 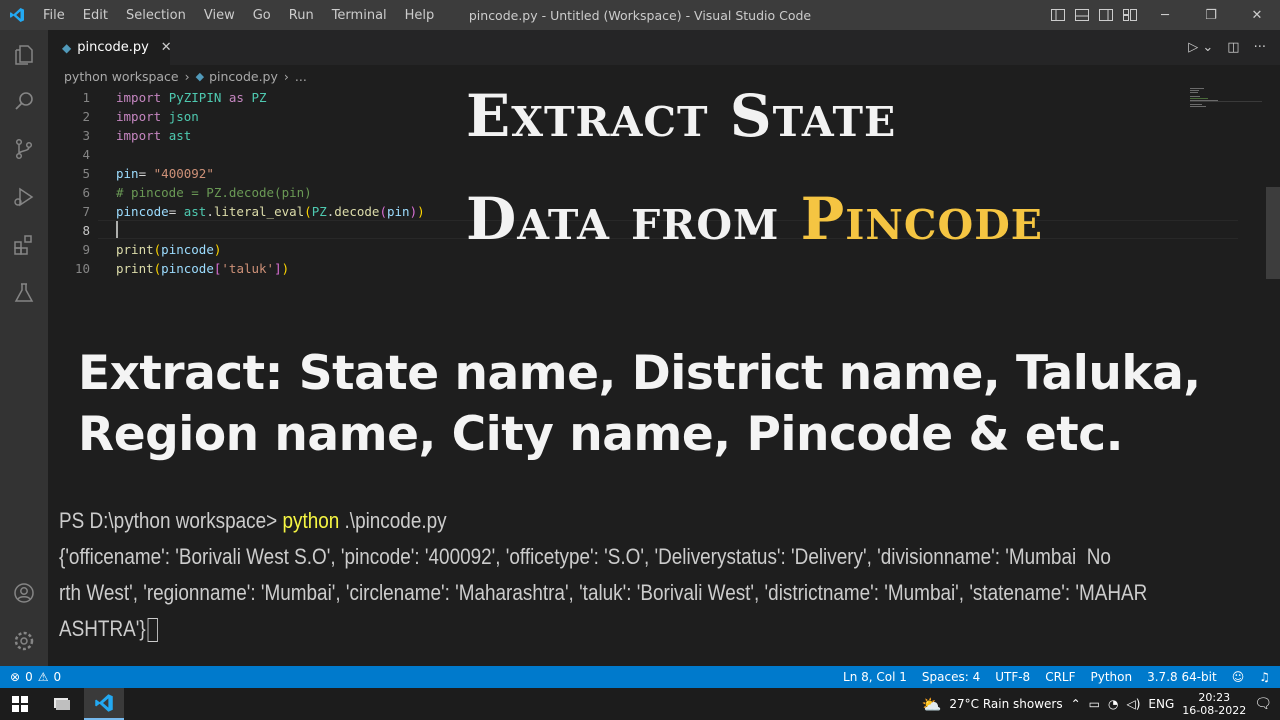 What do you see at coordinates (922, 219) in the screenshot?
I see `overlay-title-highlight: Pincode` at bounding box center [922, 219].